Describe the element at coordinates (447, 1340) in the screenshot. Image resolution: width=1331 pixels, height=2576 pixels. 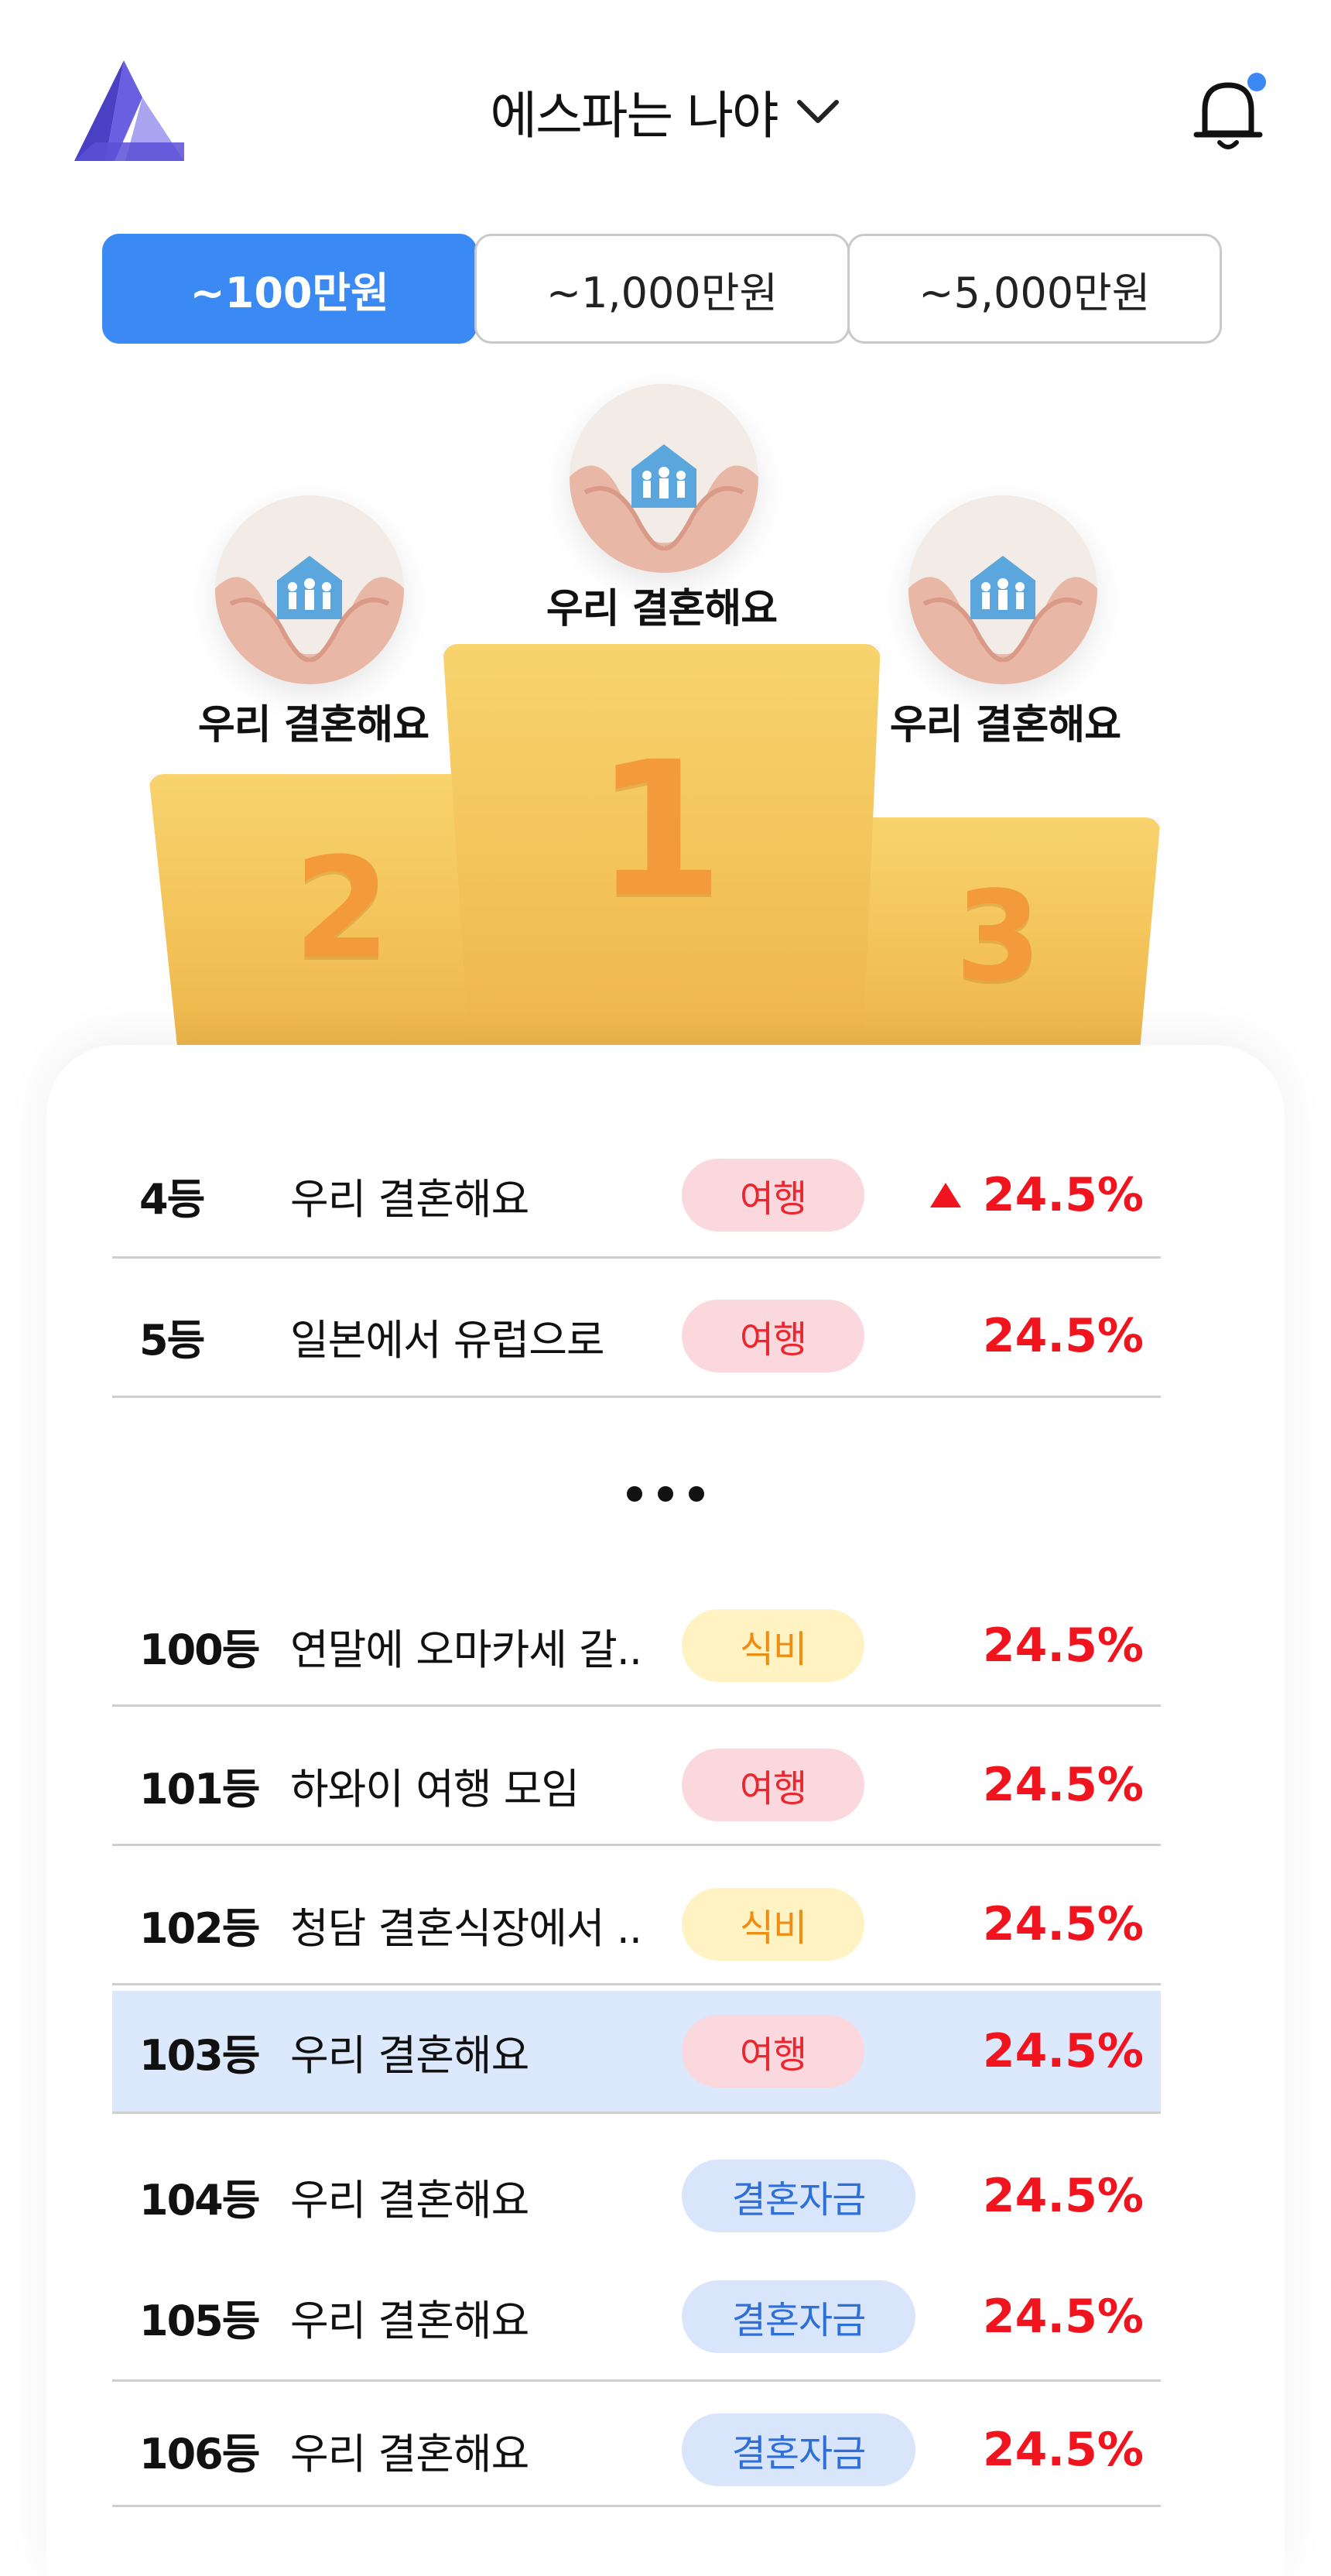
I see `row-name: 일본에서 유럽으로` at that location.